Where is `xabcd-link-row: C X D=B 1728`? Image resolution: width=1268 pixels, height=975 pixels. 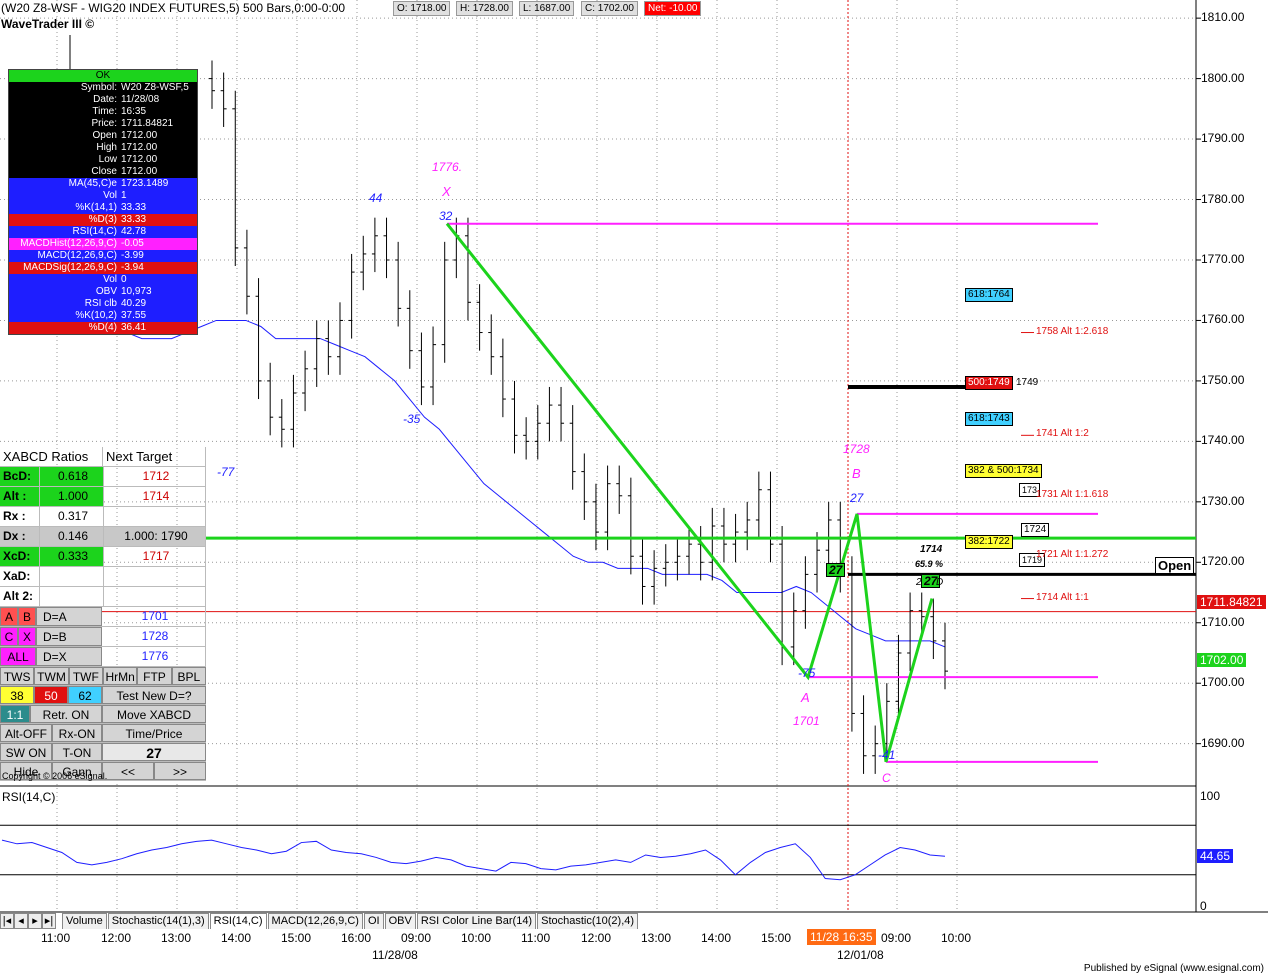 xabcd-link-row: C X D=B 1728 is located at coordinates (103, 637).